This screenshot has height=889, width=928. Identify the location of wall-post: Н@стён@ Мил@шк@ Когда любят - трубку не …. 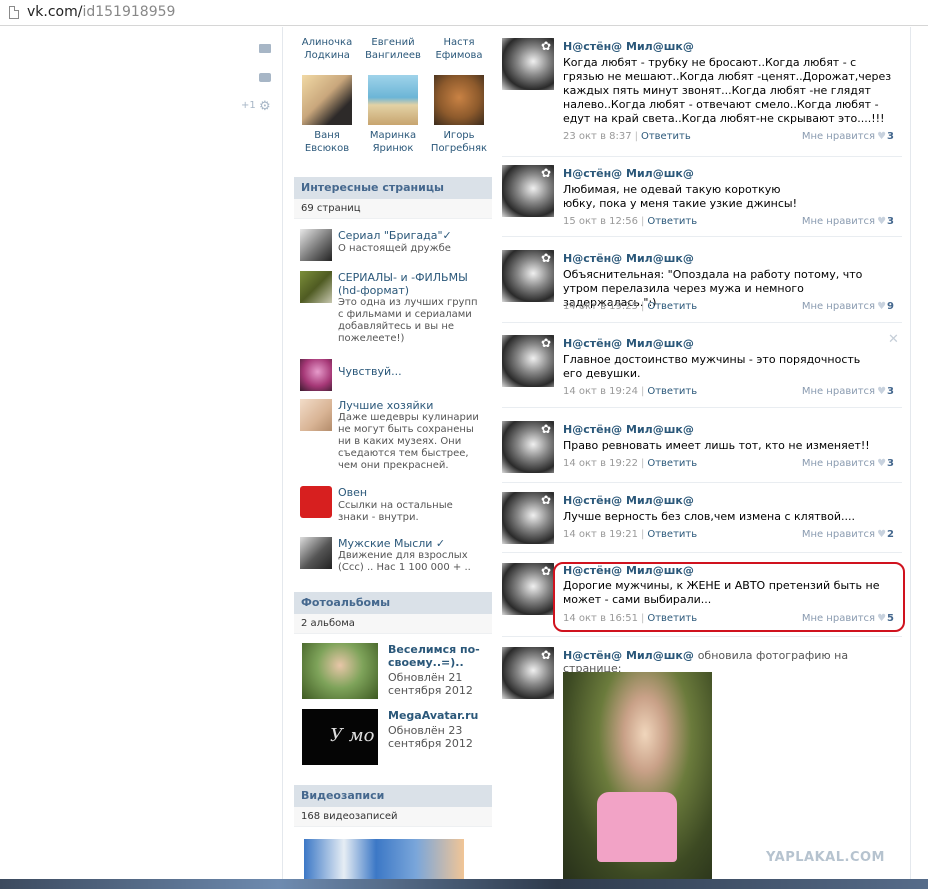
(702, 98).